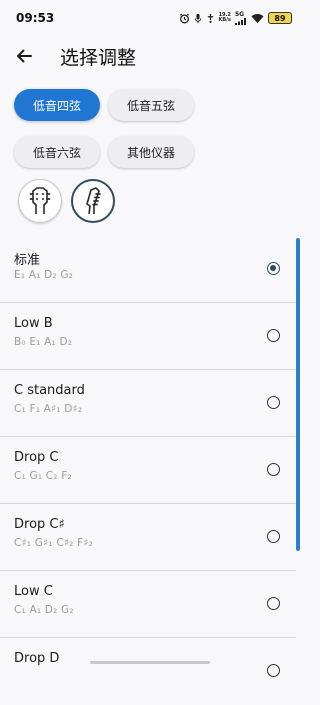 Image resolution: width=320 pixels, height=705 pixels. What do you see at coordinates (57, 105) in the screenshot?
I see `chip-bass-4-string: 低音四弦` at bounding box center [57, 105].